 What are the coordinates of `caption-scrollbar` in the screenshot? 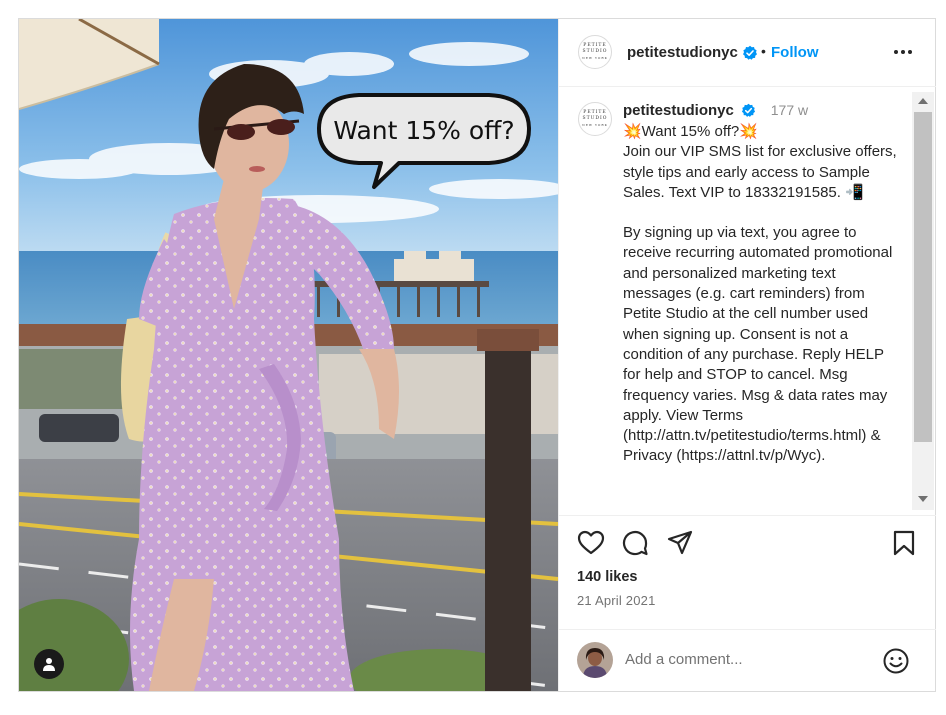 It's located at (923, 301).